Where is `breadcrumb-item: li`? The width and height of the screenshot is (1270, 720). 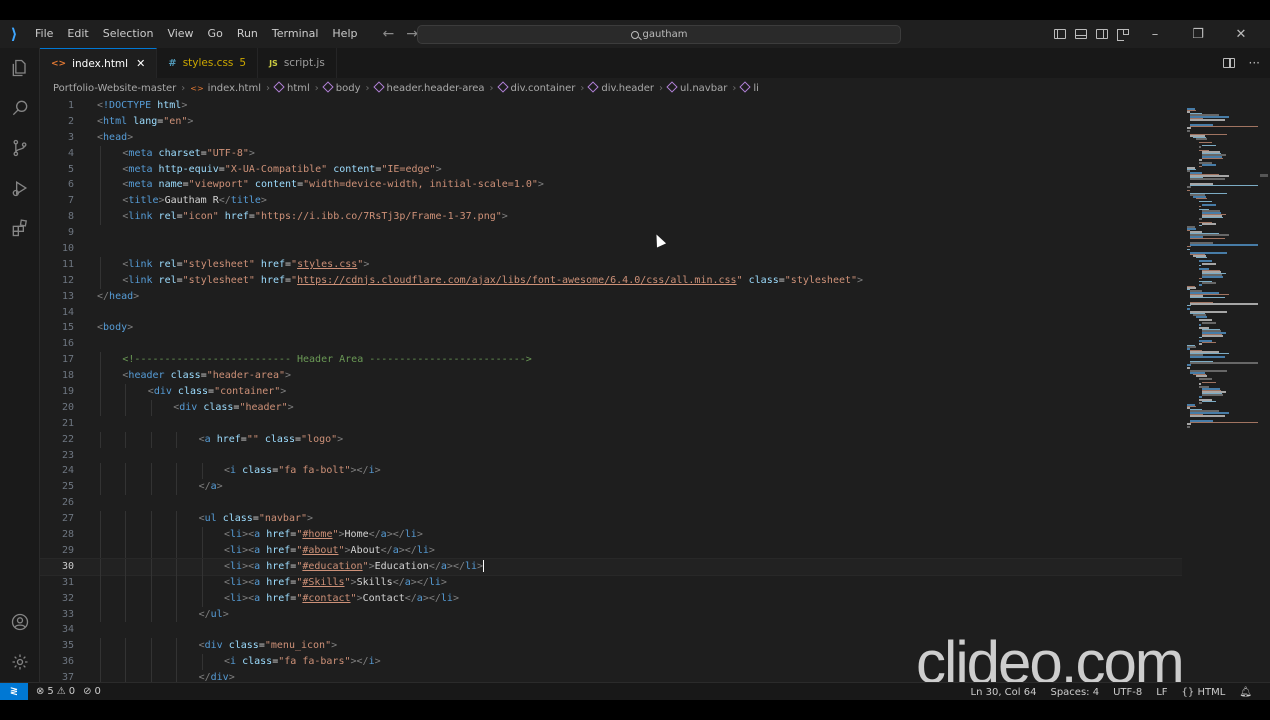
breadcrumb-item: li is located at coordinates (749, 87).